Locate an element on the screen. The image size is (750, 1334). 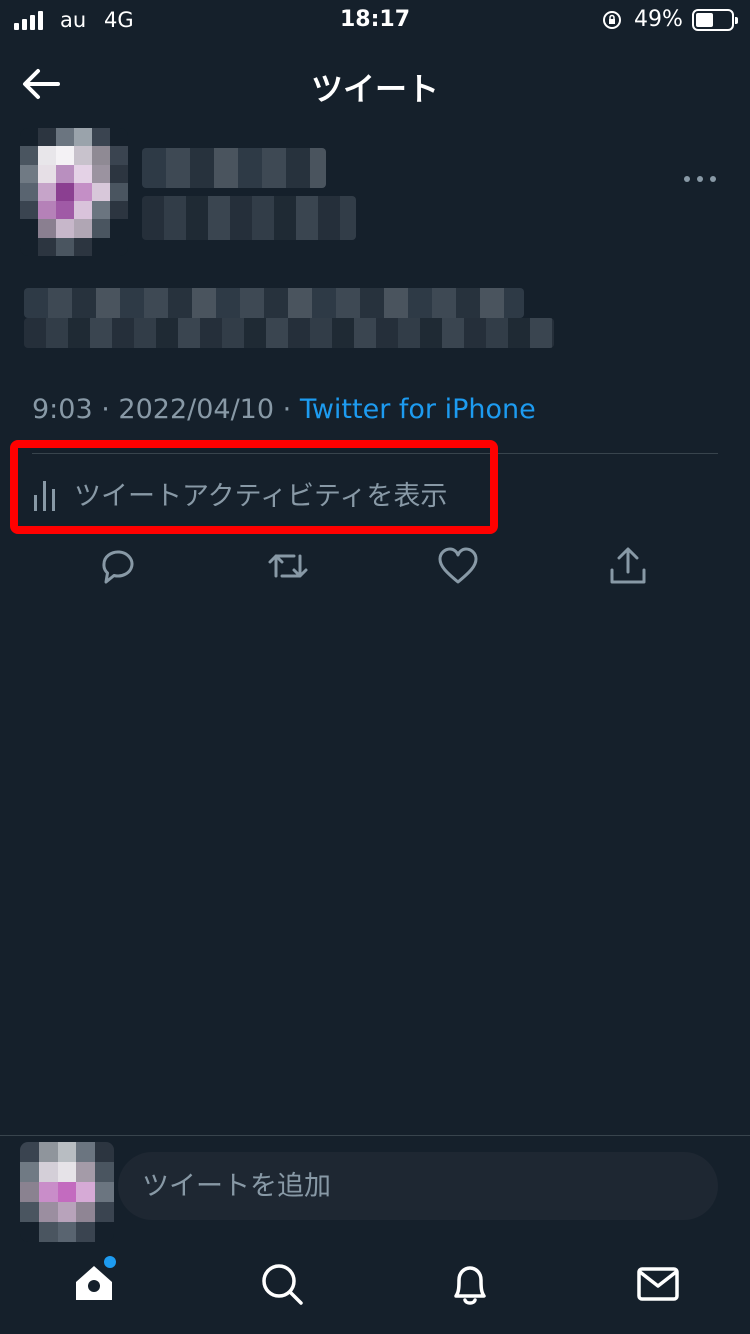
more-options-icon is located at coordinates (700, 181).